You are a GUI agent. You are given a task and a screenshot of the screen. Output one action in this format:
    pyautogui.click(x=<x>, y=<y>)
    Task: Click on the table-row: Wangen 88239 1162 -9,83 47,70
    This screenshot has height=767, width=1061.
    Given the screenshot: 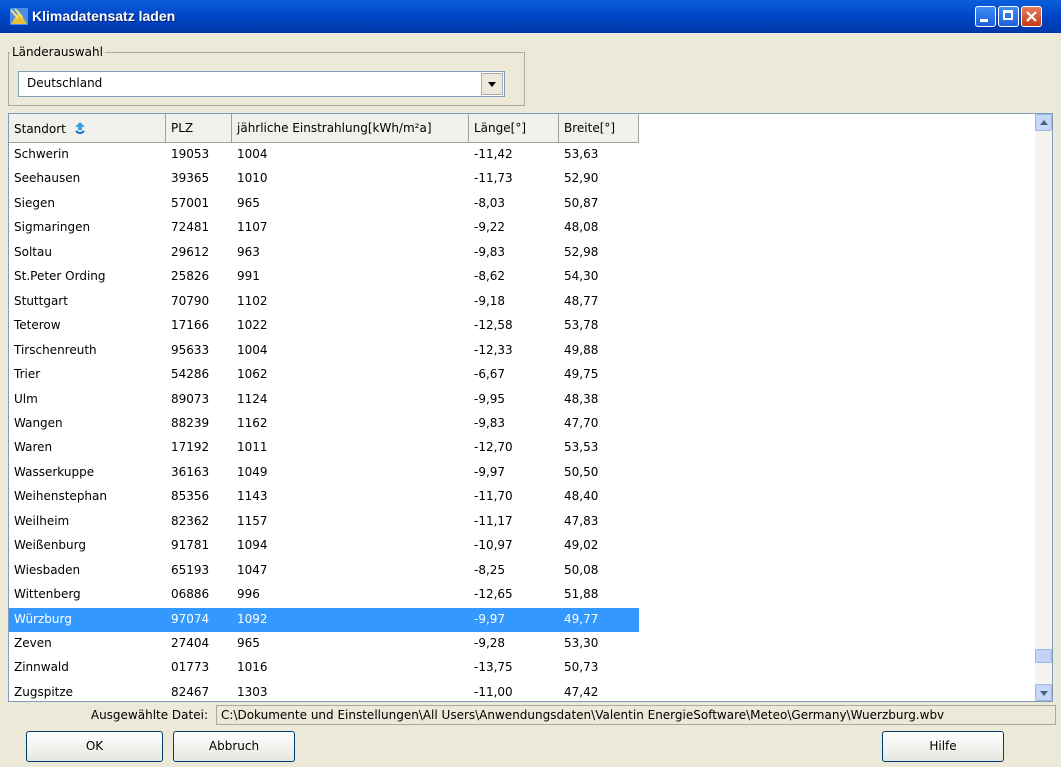 What is the action you would take?
    pyautogui.click(x=324, y=424)
    